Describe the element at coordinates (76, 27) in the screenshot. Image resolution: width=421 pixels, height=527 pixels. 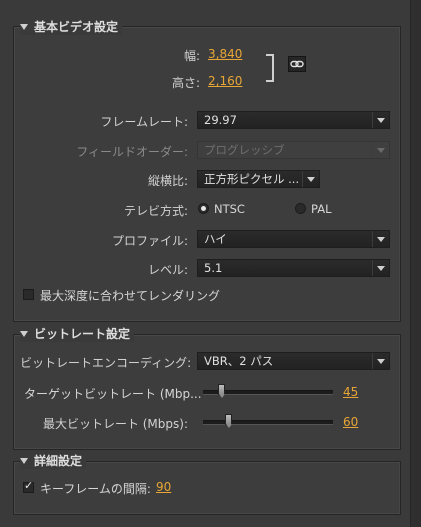
I see `basic-video-title: 基本ビデオ設定` at that location.